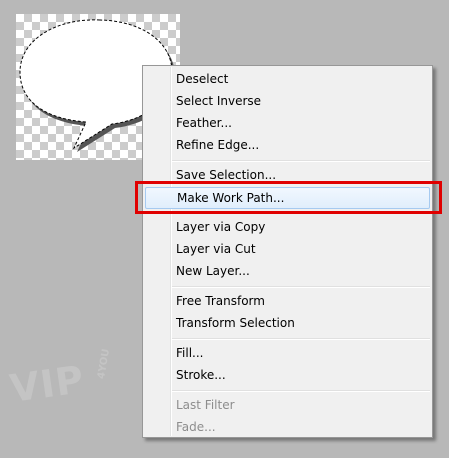  I want to click on menu-item-select-inverse: Select Inverse, so click(287, 101).